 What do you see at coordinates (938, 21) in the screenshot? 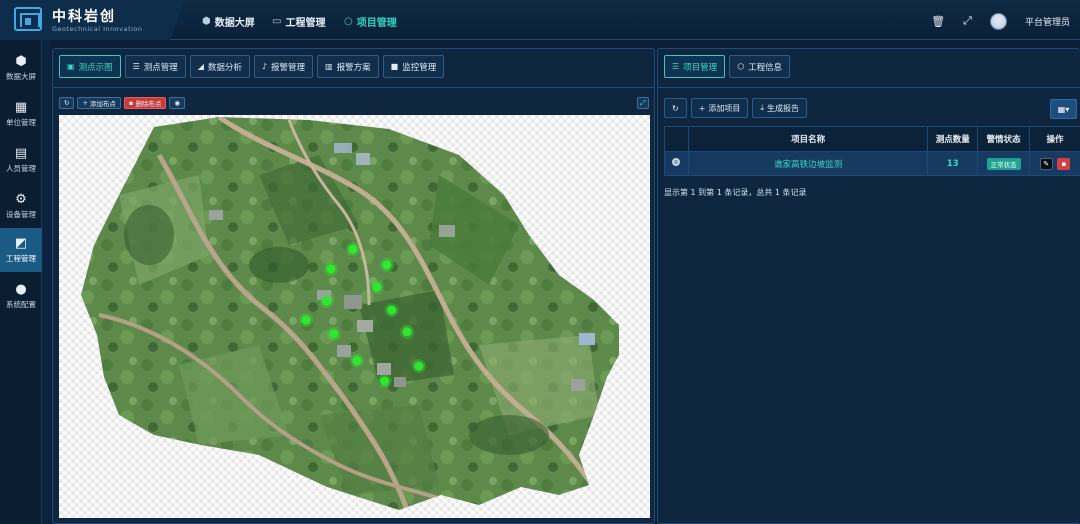
I see `trash-icon: 🗑` at bounding box center [938, 21].